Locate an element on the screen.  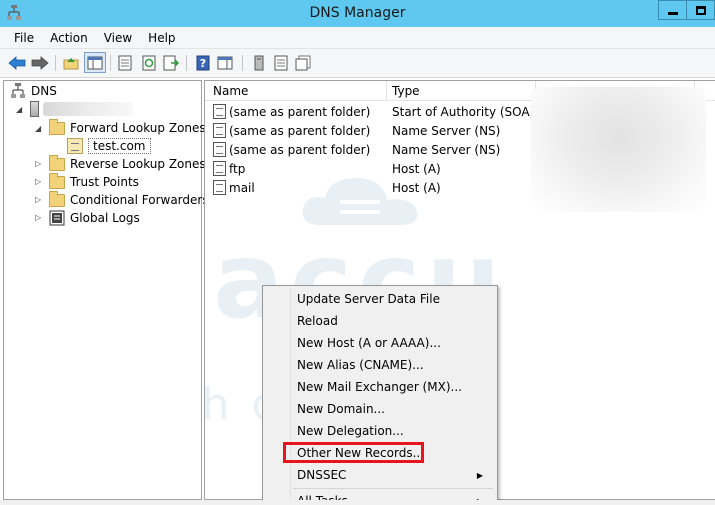
tree-node-server is located at coordinates (81, 109).